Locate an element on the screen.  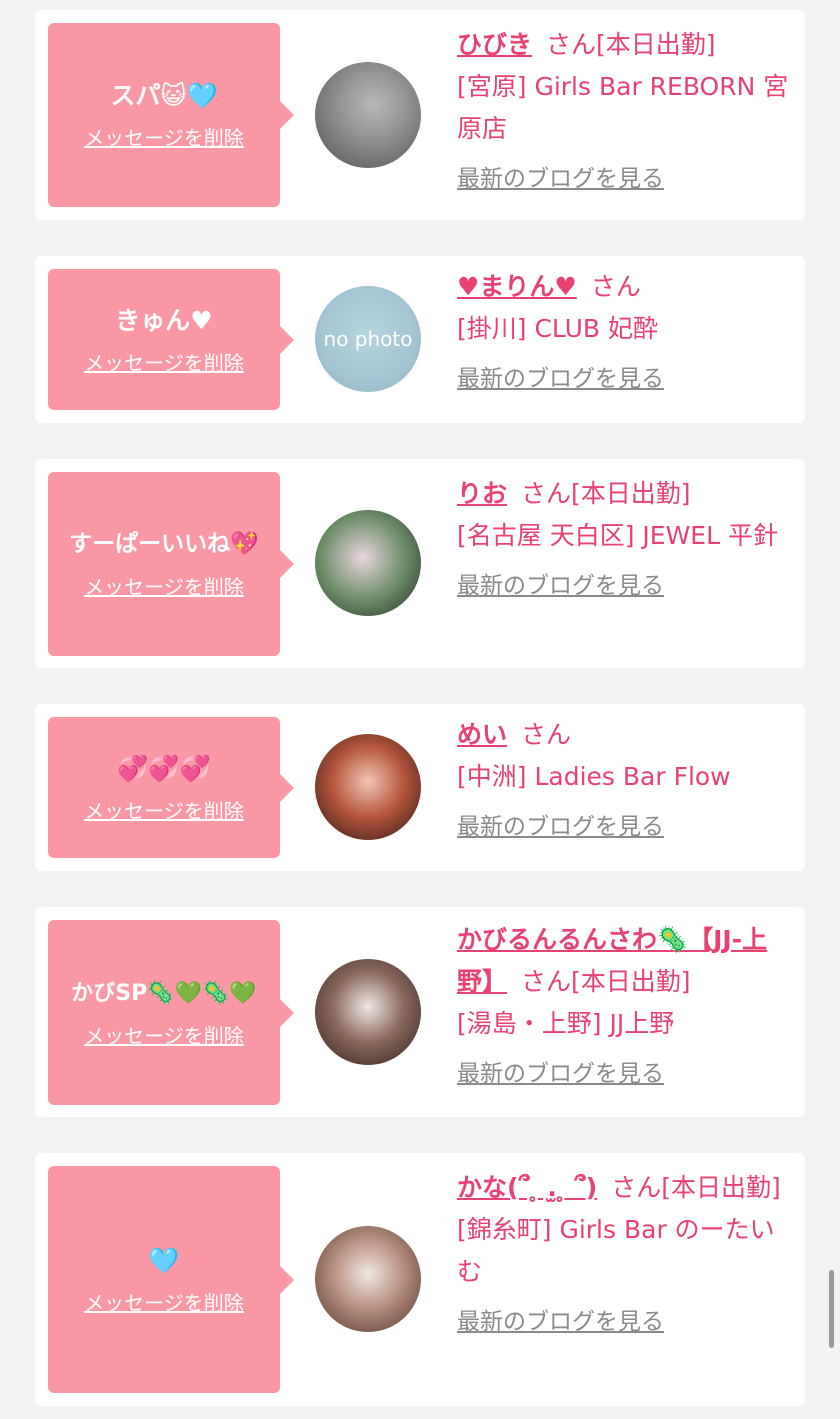
no-photo-text: no photo is located at coordinates (368, 339).